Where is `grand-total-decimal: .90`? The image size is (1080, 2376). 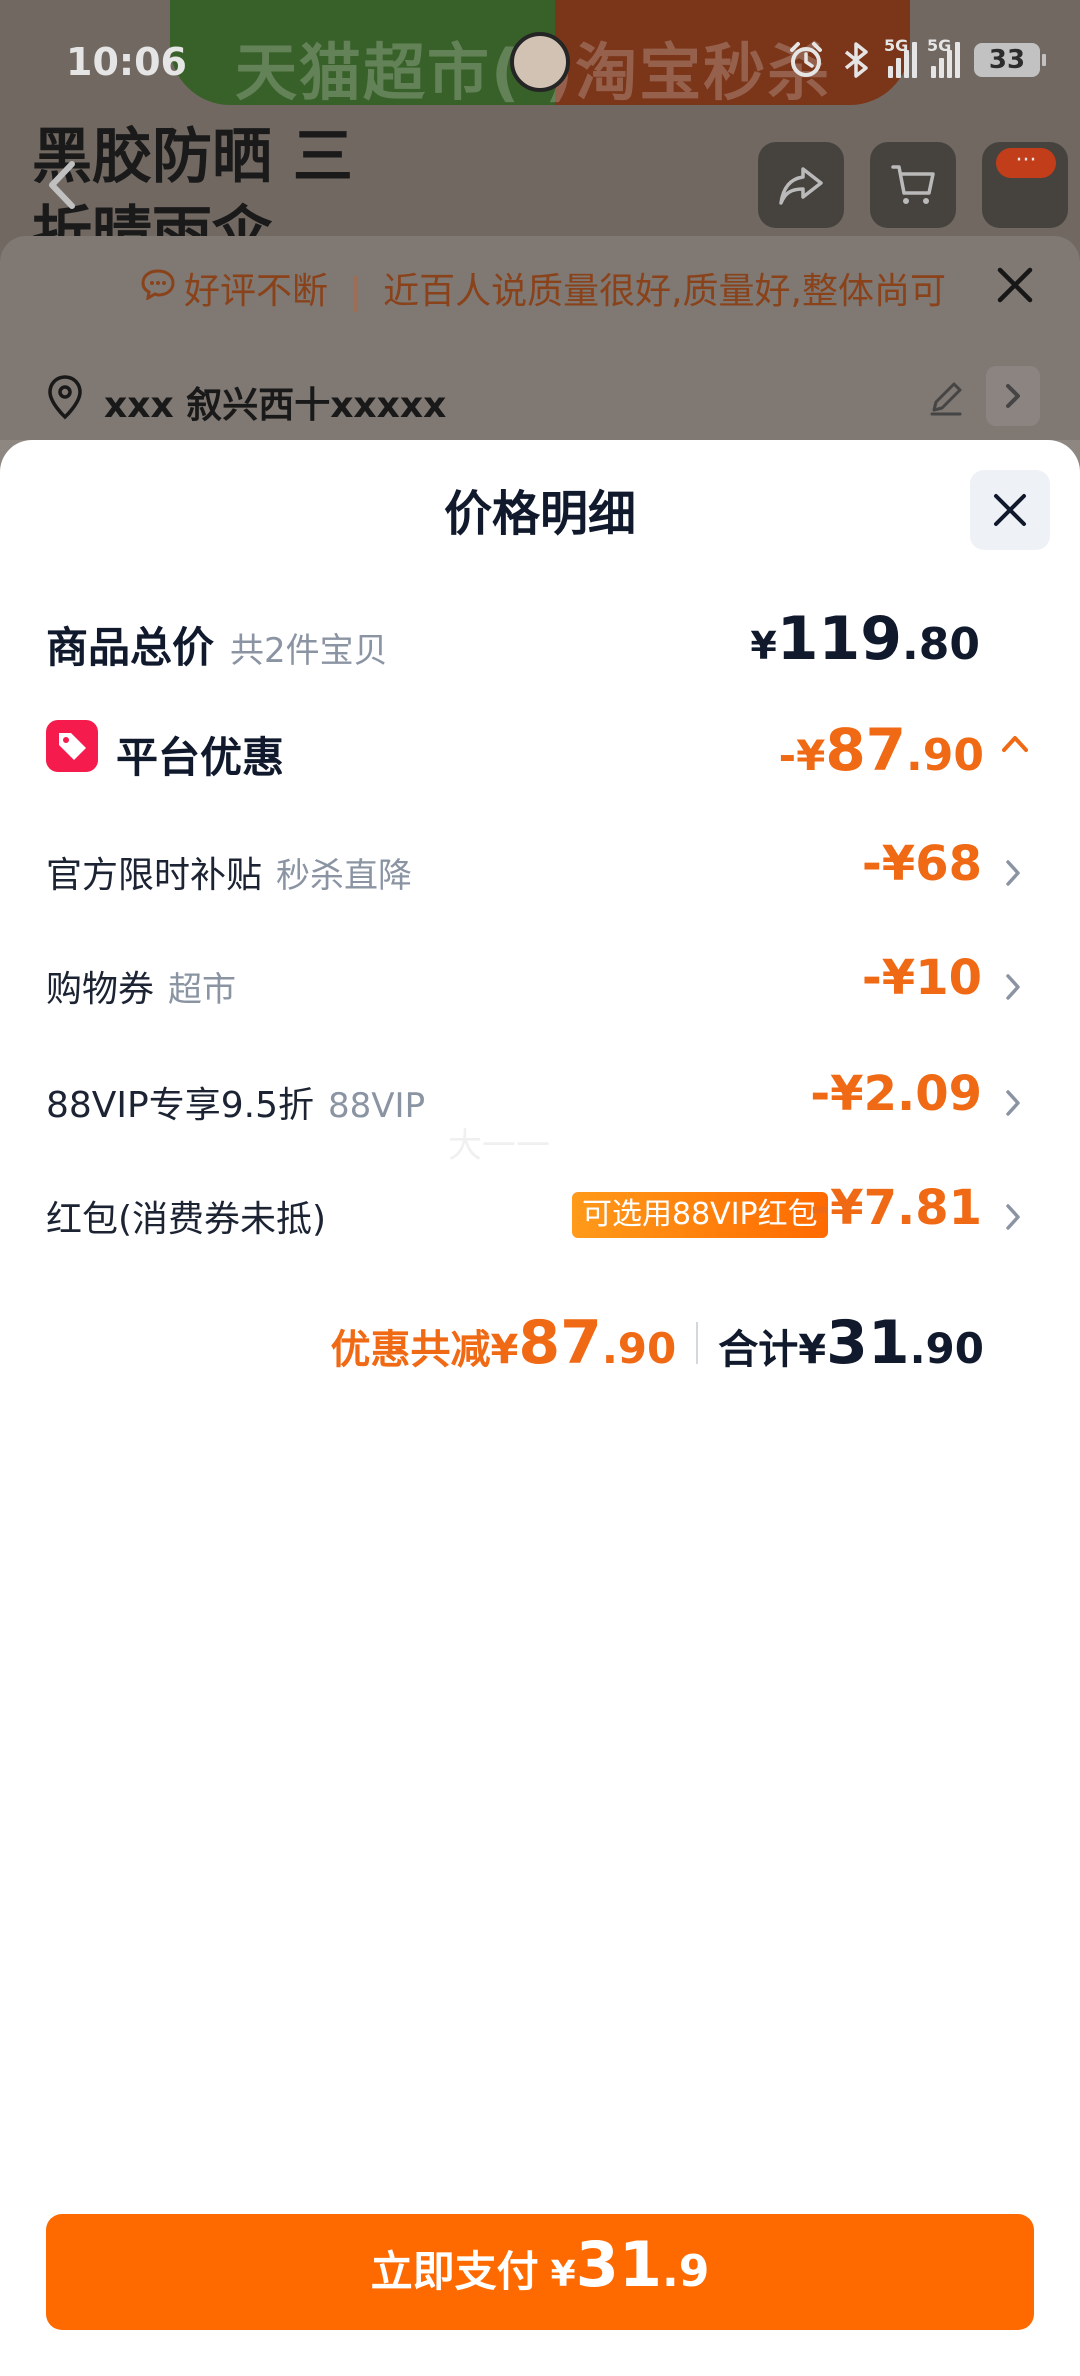 grand-total-decimal: .90 is located at coordinates (946, 1348).